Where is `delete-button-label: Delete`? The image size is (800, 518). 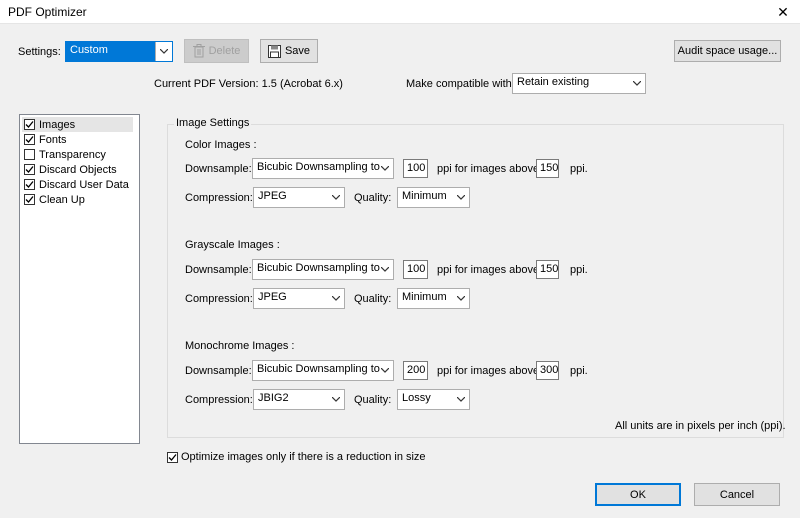 delete-button-label: Delete is located at coordinates (224, 51).